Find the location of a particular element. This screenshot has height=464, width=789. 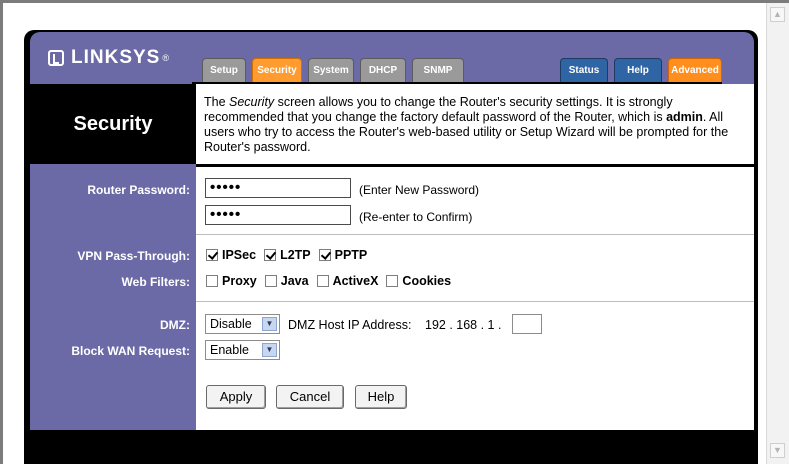

ipsec-checkbox is located at coordinates (212, 255).